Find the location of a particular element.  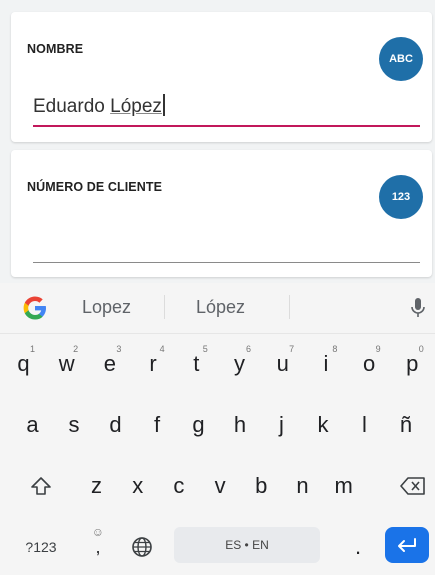

key-label: f is located at coordinates (157, 424).